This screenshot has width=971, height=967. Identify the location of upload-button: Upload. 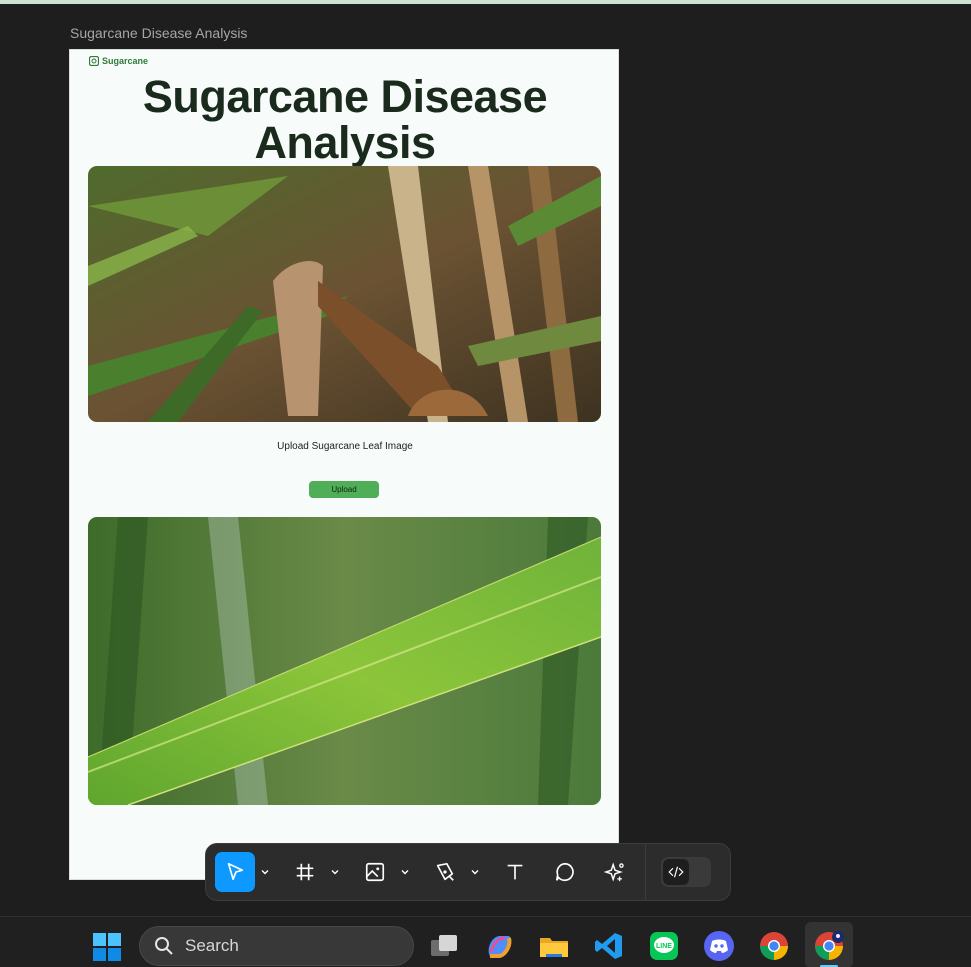
(344, 489).